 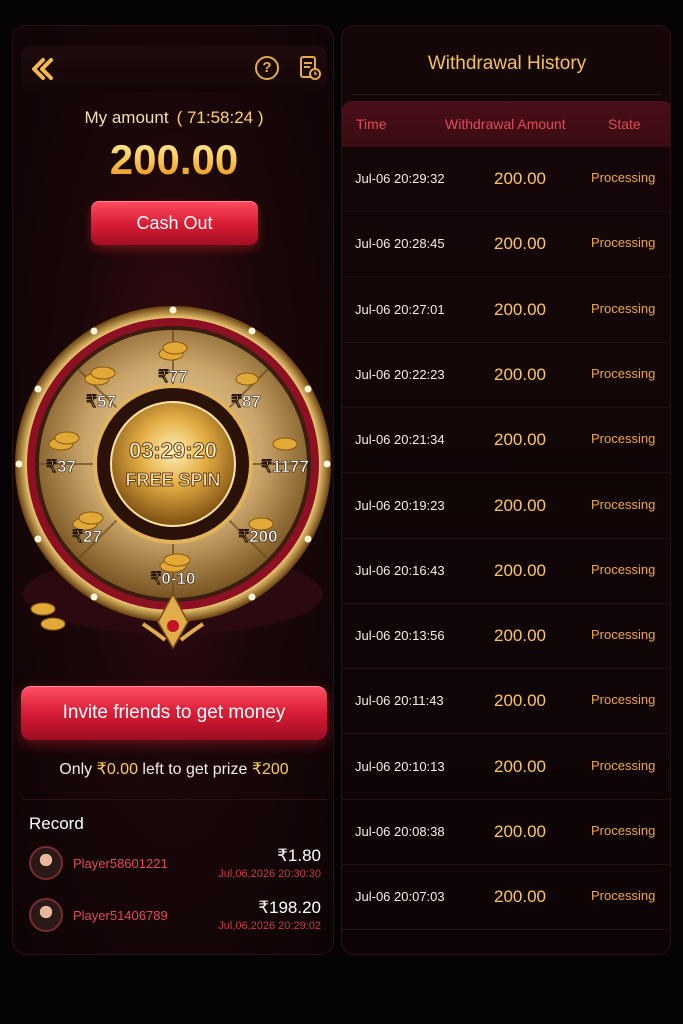 I want to click on table-row: Jul-06 20:27:01 200.00 Processing, so click(x=506, y=310).